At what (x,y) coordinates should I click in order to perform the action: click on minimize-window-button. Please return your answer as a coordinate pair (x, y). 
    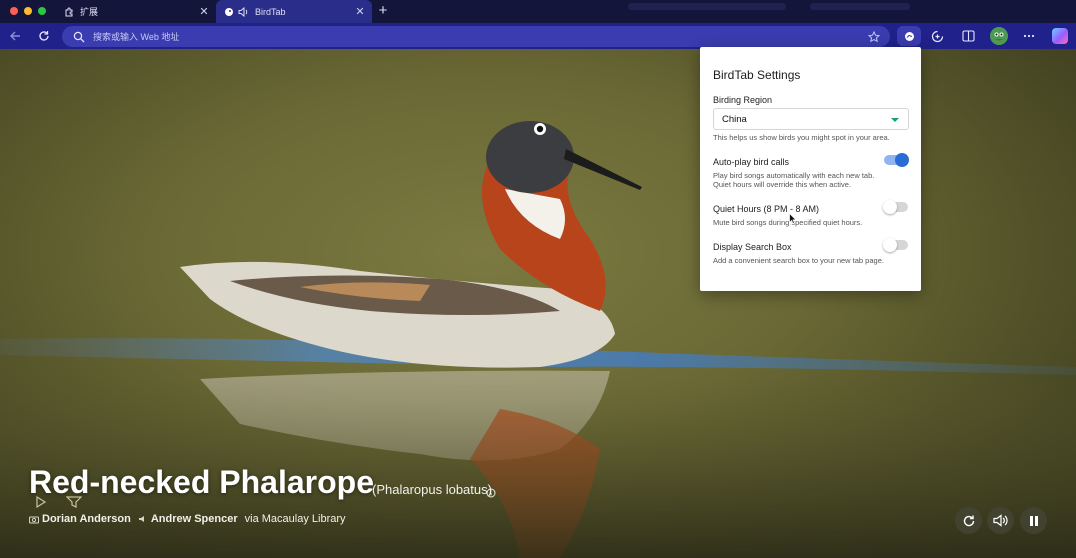
    Looking at the image, I should click on (28, 11).